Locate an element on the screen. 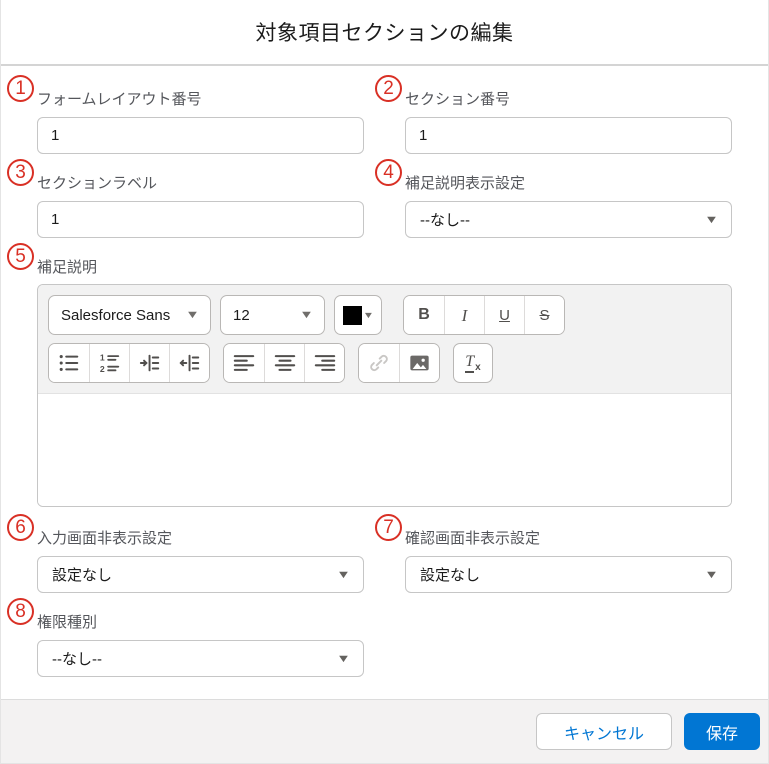 The image size is (769, 764). section-number-input is located at coordinates (568, 135).